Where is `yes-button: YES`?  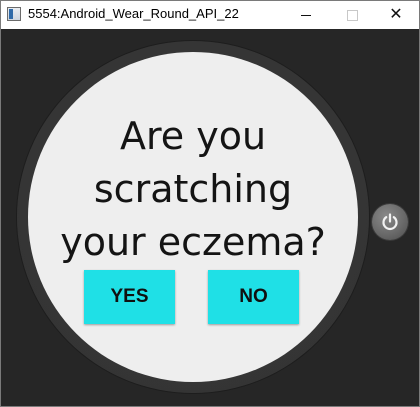
yes-button: YES is located at coordinates (129, 297).